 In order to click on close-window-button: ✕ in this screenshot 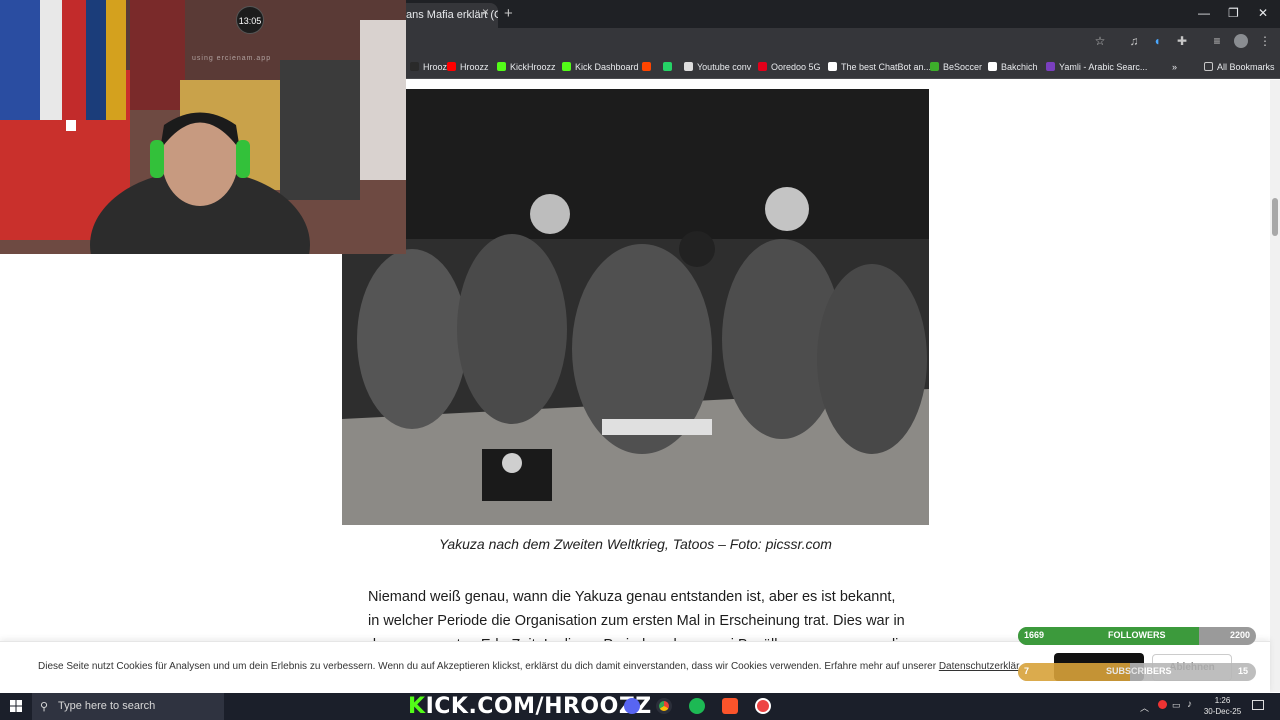, I will do `click(1263, 13)`.